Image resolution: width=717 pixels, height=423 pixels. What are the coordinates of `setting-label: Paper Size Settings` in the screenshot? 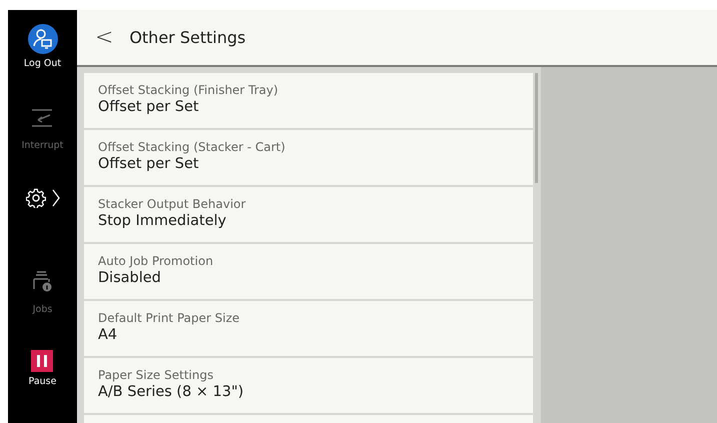 It's located at (156, 375).